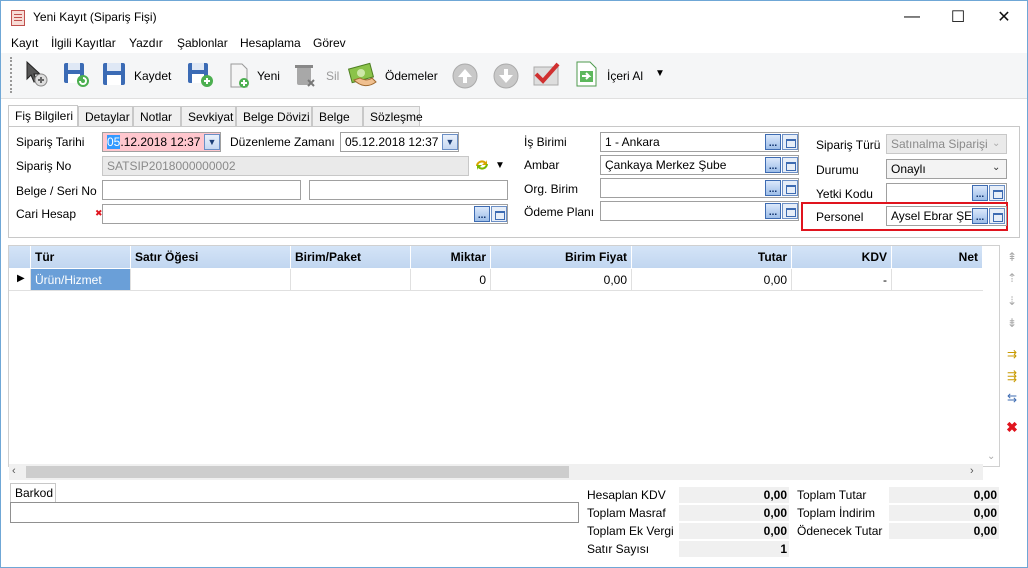  Describe the element at coordinates (482, 165) in the screenshot. I see `refresh-number-icon` at that location.